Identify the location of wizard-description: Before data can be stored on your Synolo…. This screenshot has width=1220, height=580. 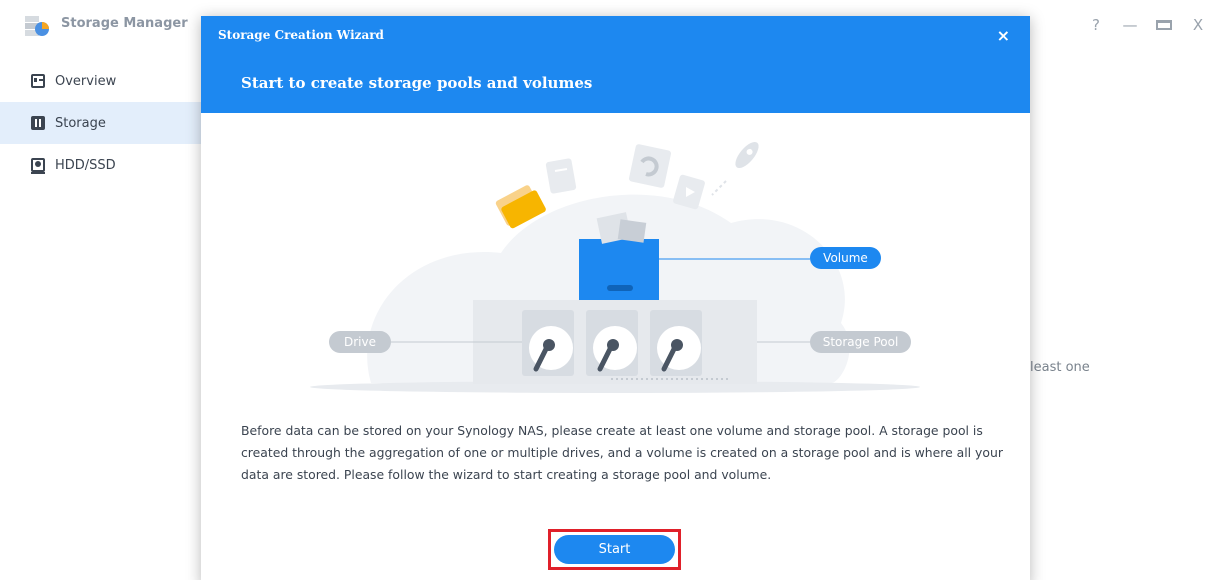
(622, 452).